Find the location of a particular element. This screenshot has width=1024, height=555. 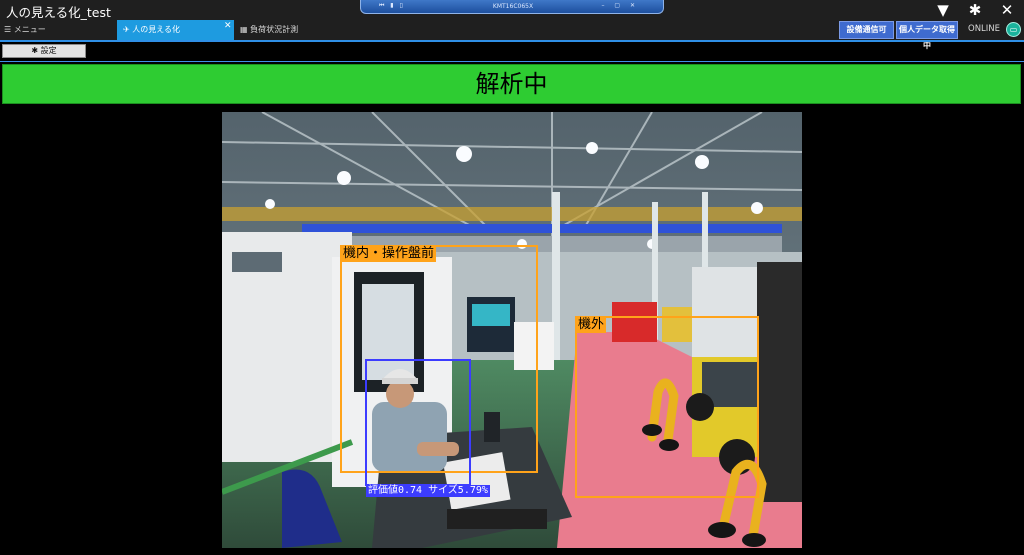

tab-menu-label: メニュー is located at coordinates (29, 29).